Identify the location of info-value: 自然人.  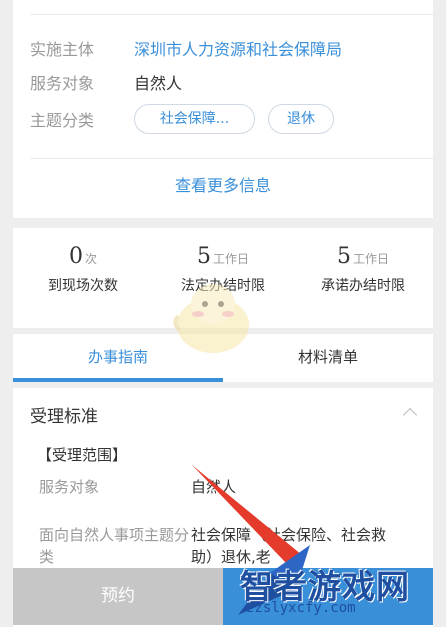
(158, 83).